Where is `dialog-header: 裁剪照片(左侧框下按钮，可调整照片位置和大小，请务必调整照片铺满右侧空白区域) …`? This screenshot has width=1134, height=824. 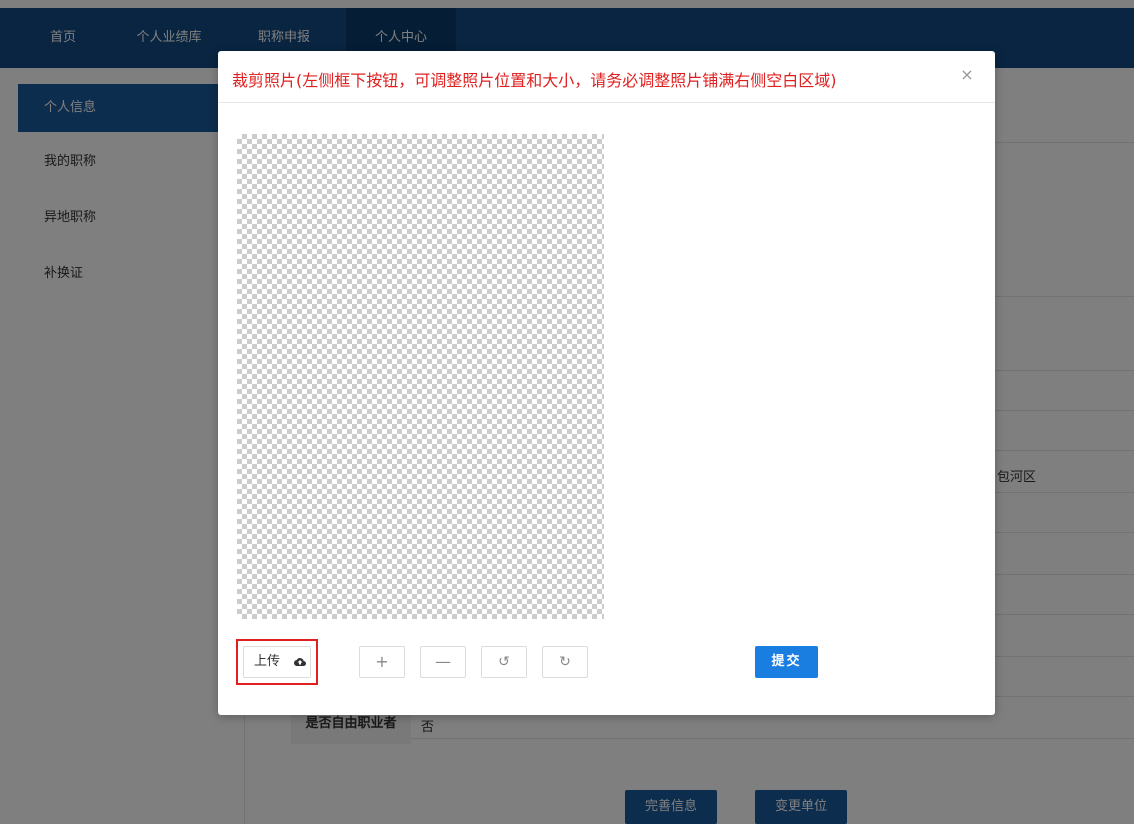 dialog-header: 裁剪照片(左侧框下按钮，可调整照片位置和大小，请务必调整照片铺满右侧空白区域) … is located at coordinates (606, 77).